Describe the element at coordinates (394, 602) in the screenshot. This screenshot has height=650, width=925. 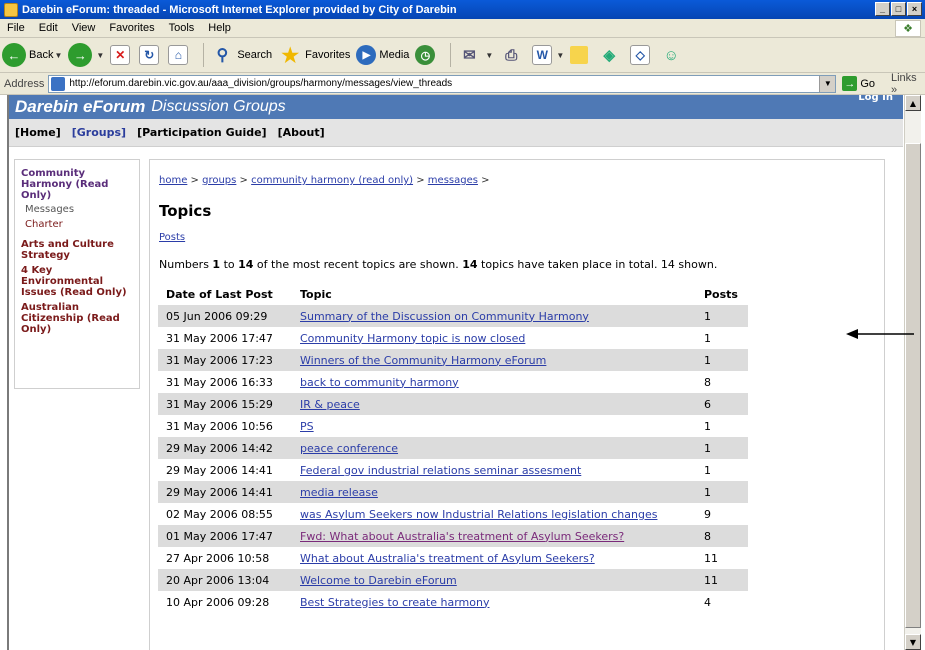
I see `topic-link: Best Strategies to create harmony` at that location.